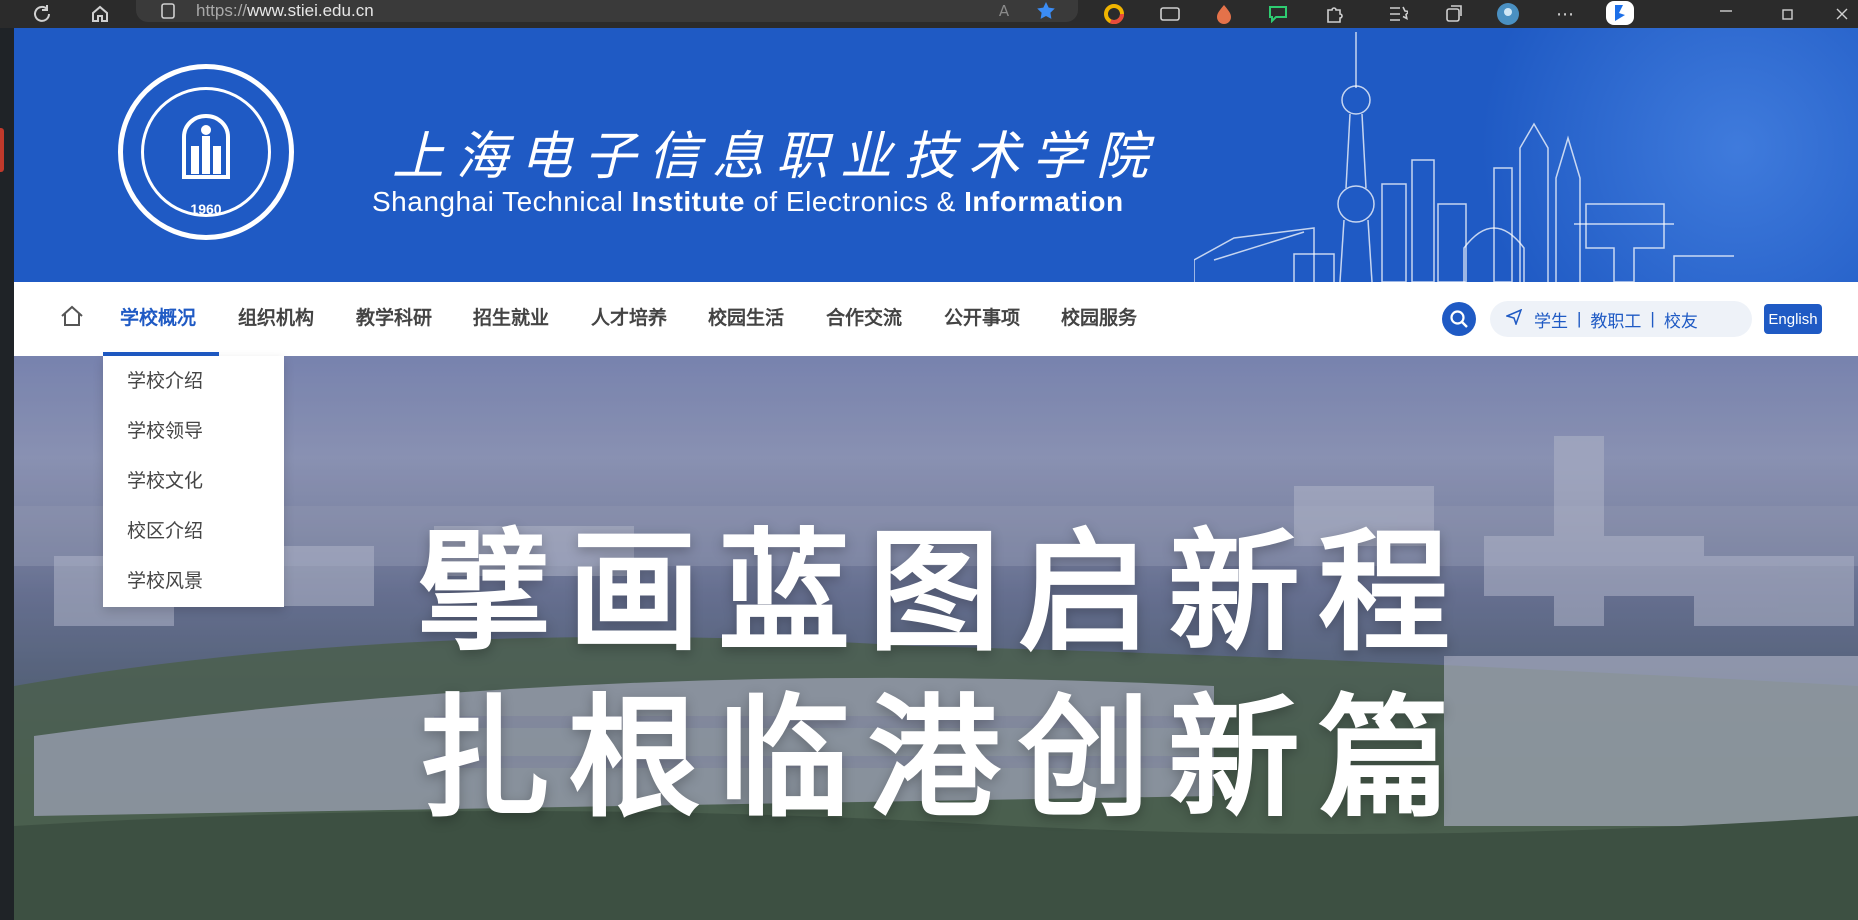 The image size is (1858, 920). Describe the element at coordinates (100, 14) in the screenshot. I see `home-icon` at that location.